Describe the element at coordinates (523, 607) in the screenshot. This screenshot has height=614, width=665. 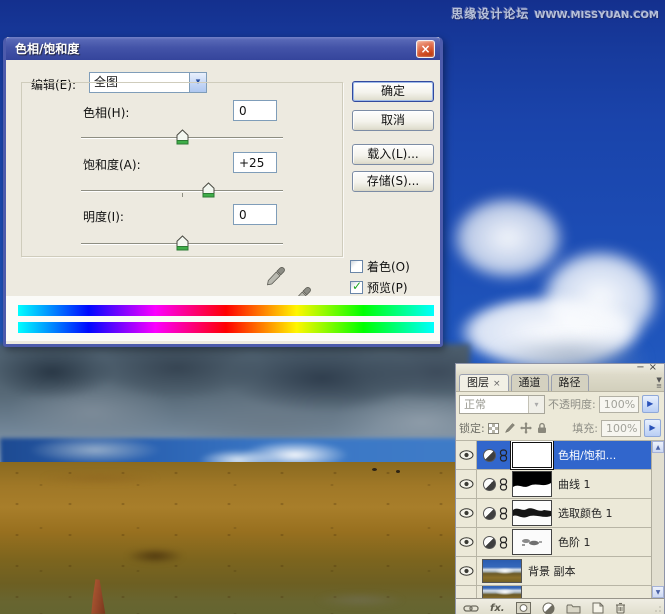
I see `add-layer-mask-icon` at that location.